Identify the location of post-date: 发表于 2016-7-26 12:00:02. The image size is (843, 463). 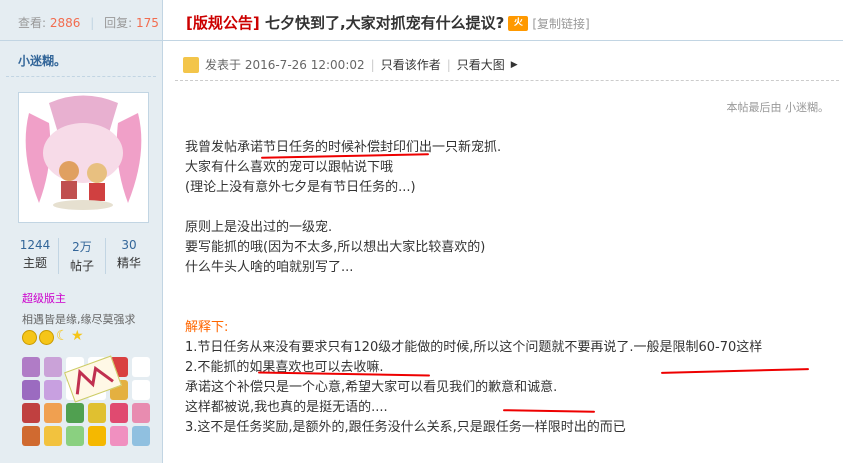
(285, 65).